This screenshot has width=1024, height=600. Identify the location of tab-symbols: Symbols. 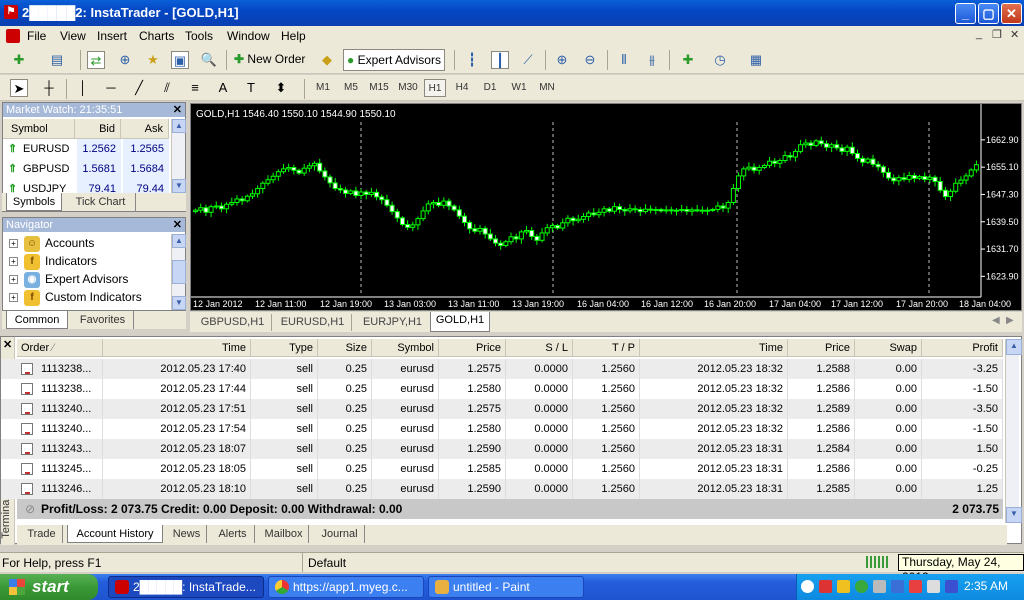
(34, 202).